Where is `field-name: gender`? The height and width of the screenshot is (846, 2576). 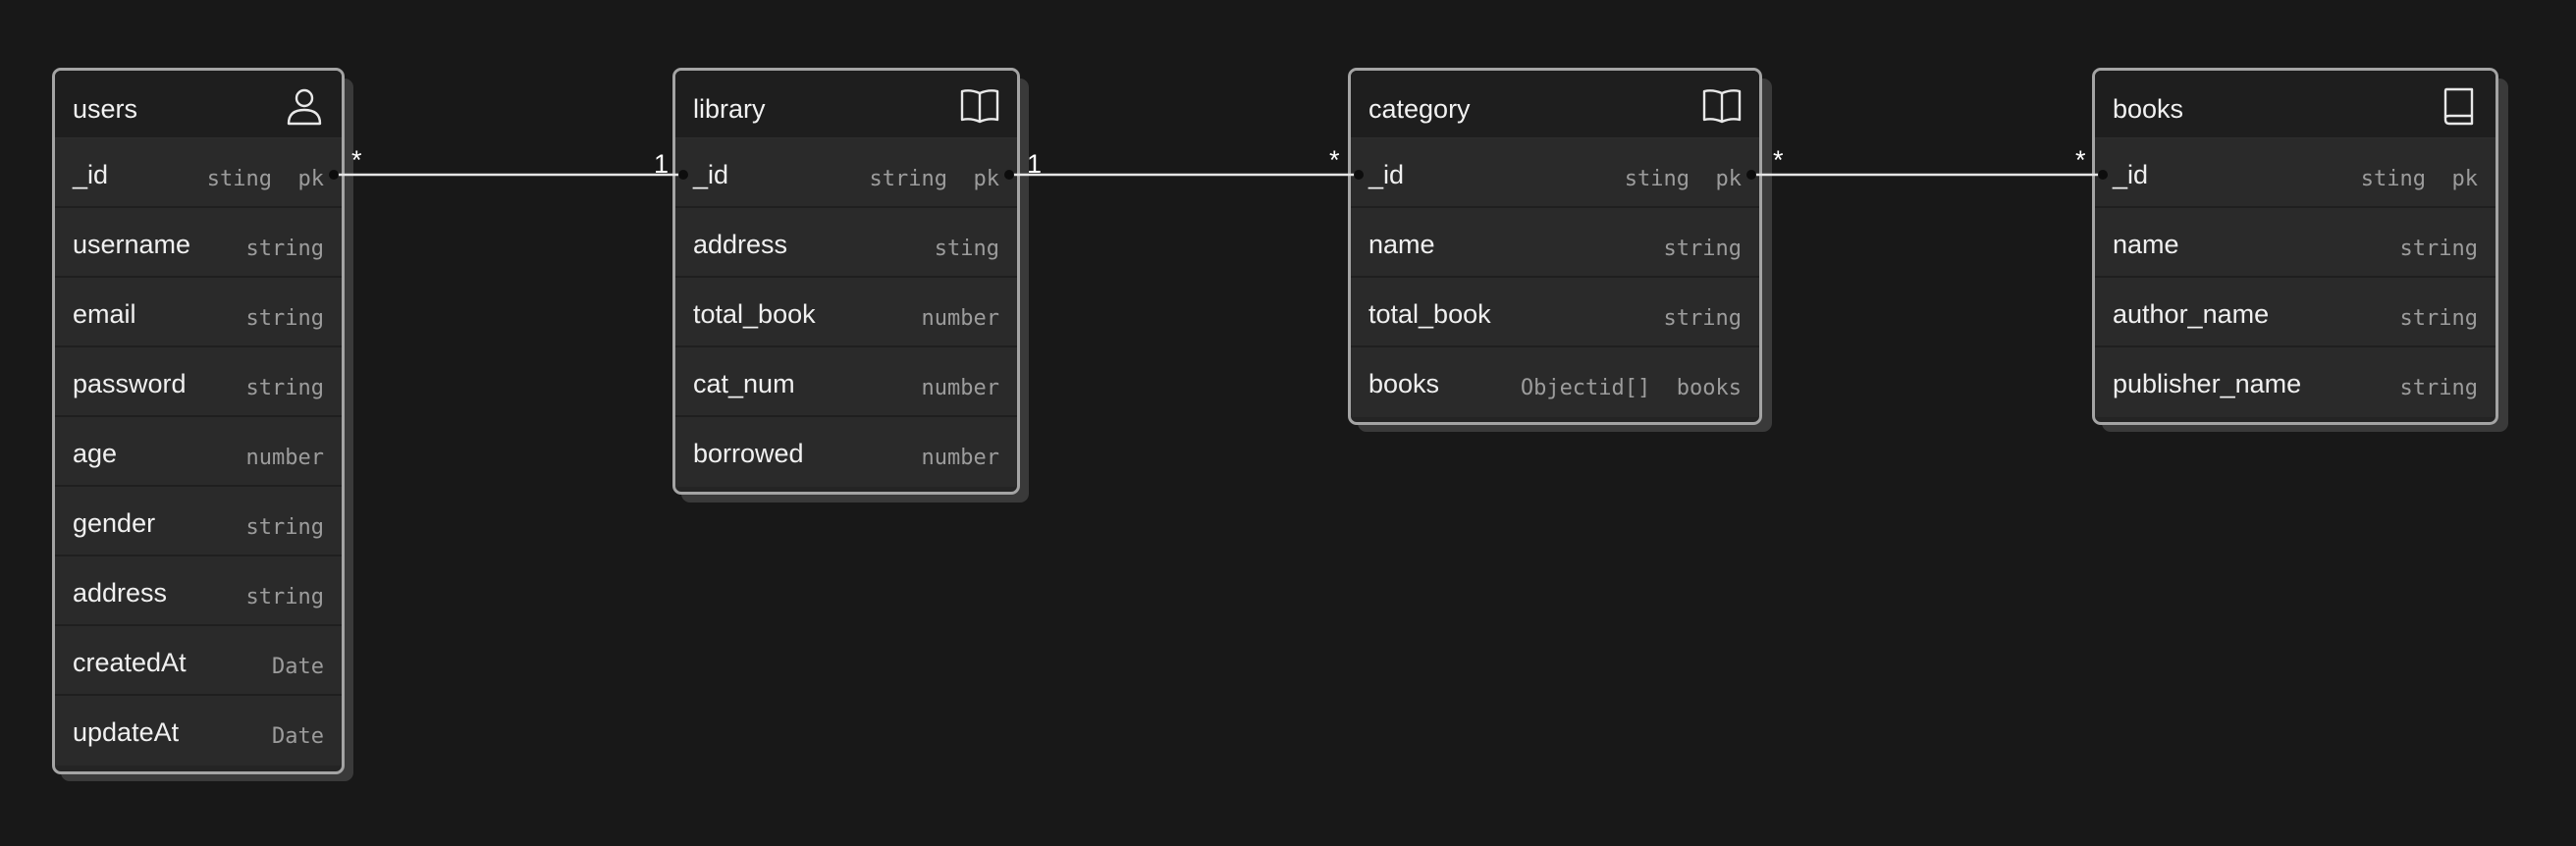 field-name: gender is located at coordinates (114, 523).